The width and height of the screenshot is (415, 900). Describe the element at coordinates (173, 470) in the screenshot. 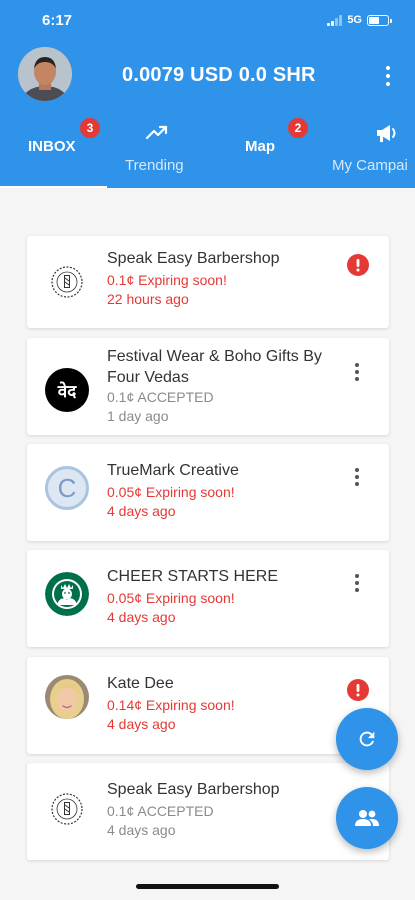

I see `merchant-name: TrueMark Creative` at that location.